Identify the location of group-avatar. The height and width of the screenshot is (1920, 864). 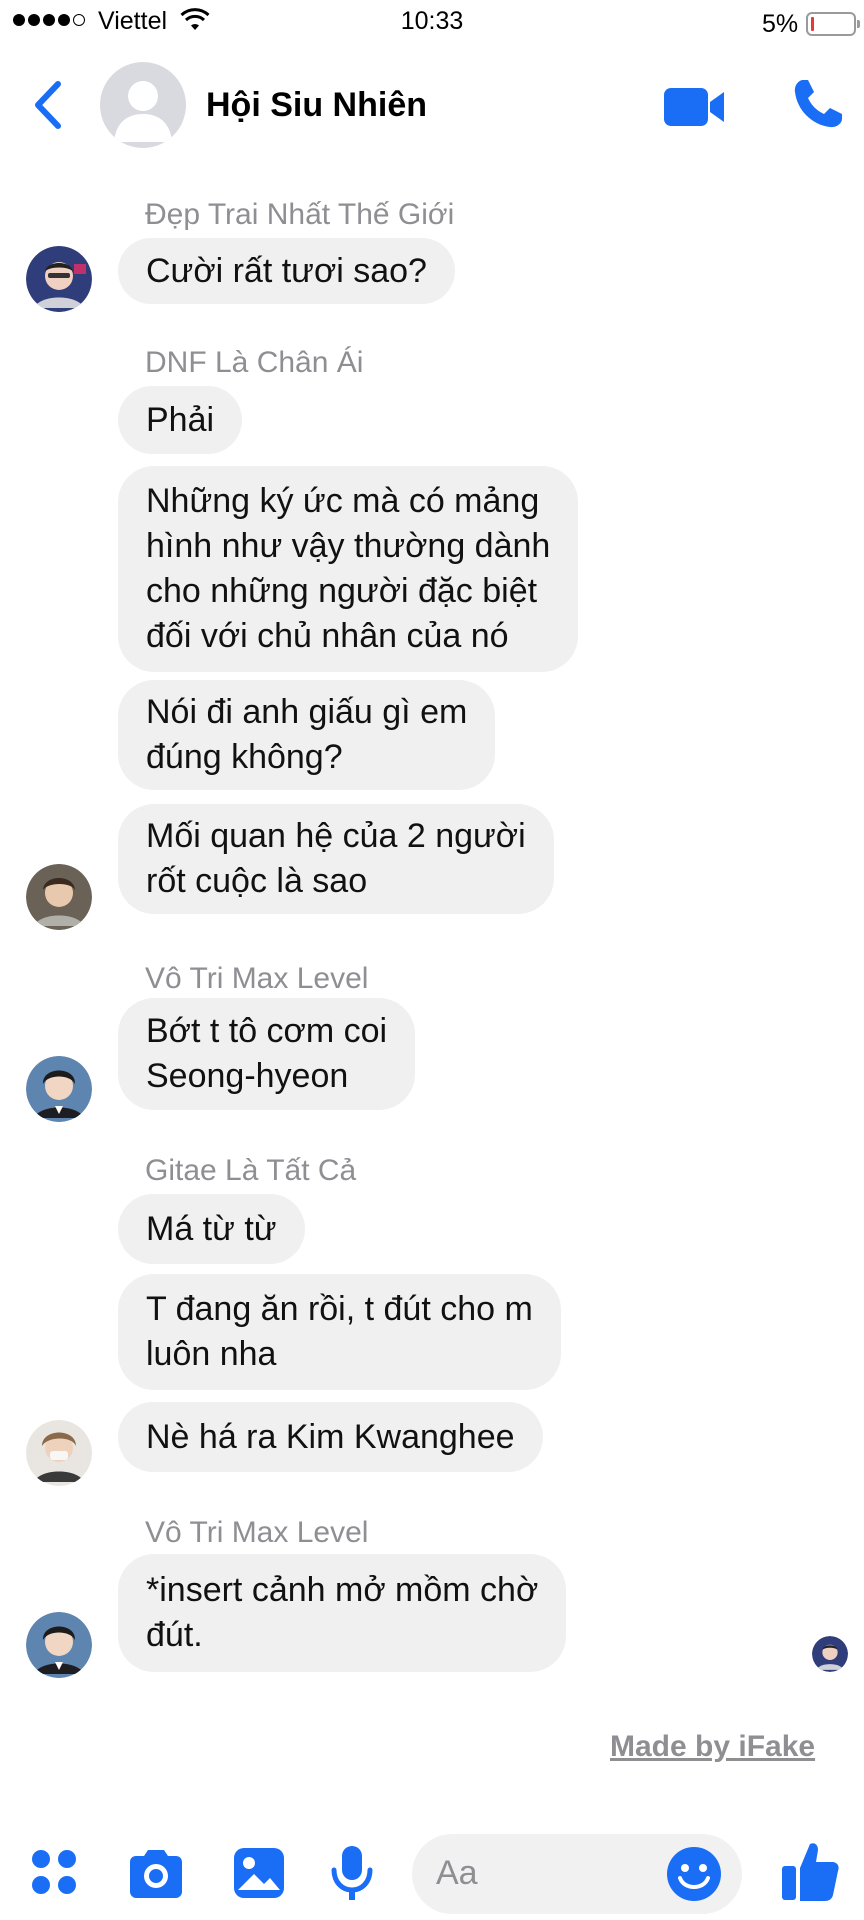
(143, 105).